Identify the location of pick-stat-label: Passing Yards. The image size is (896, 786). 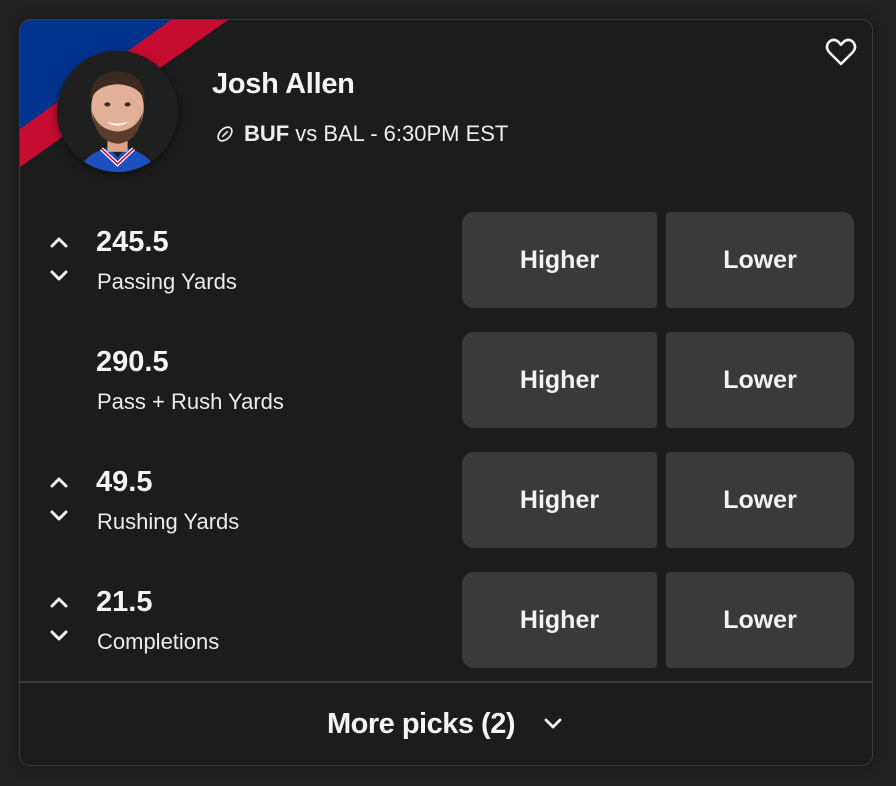
(167, 281).